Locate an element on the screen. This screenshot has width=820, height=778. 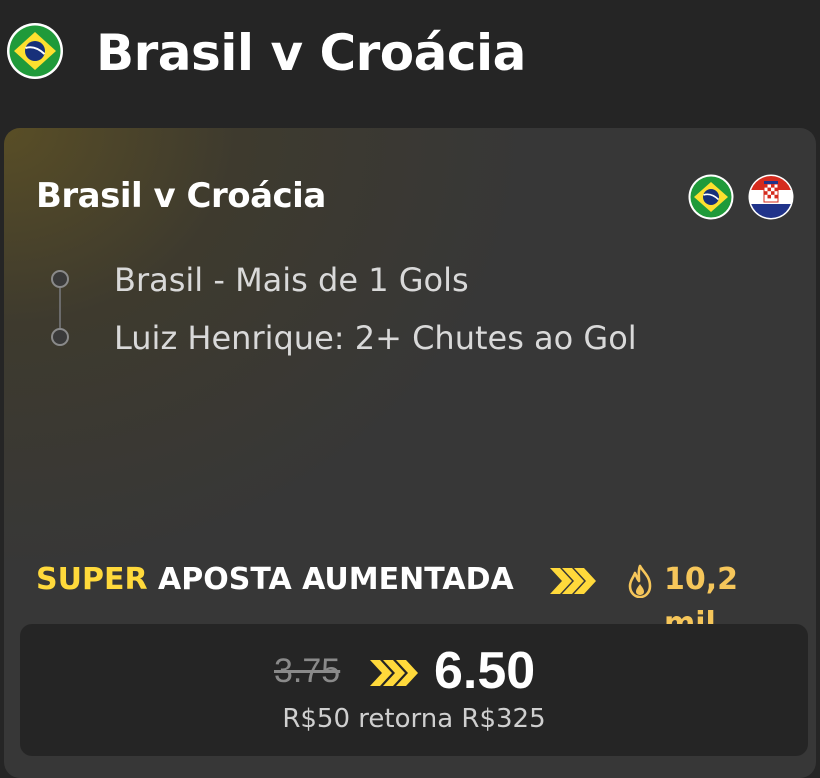
boost-super-label: SUPER is located at coordinates (92, 579).